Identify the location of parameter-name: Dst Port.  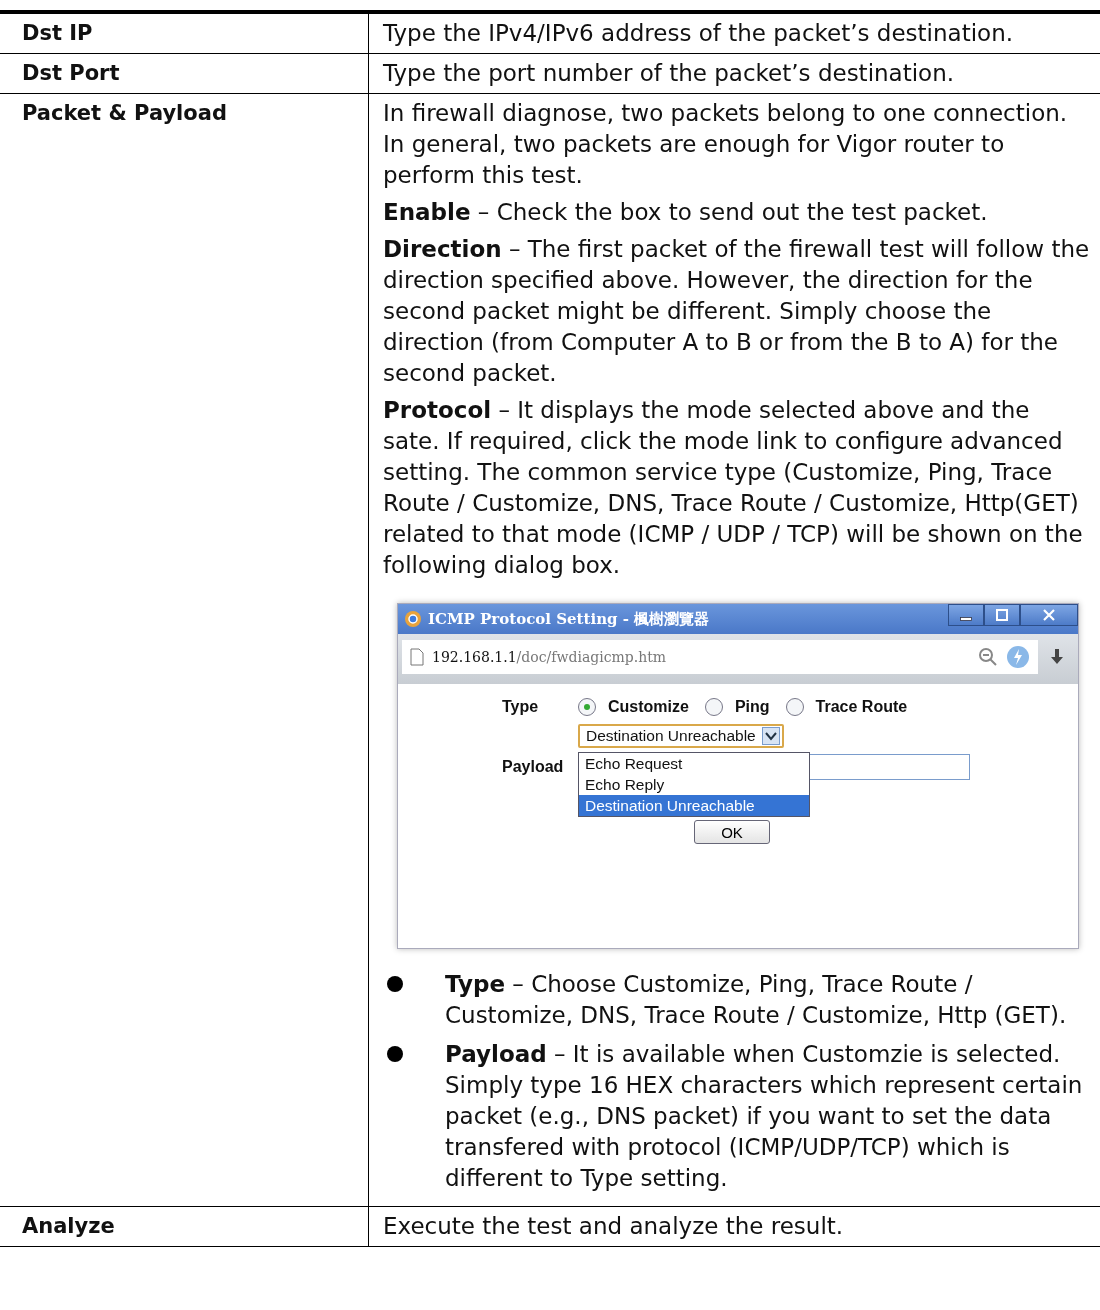
(184, 73).